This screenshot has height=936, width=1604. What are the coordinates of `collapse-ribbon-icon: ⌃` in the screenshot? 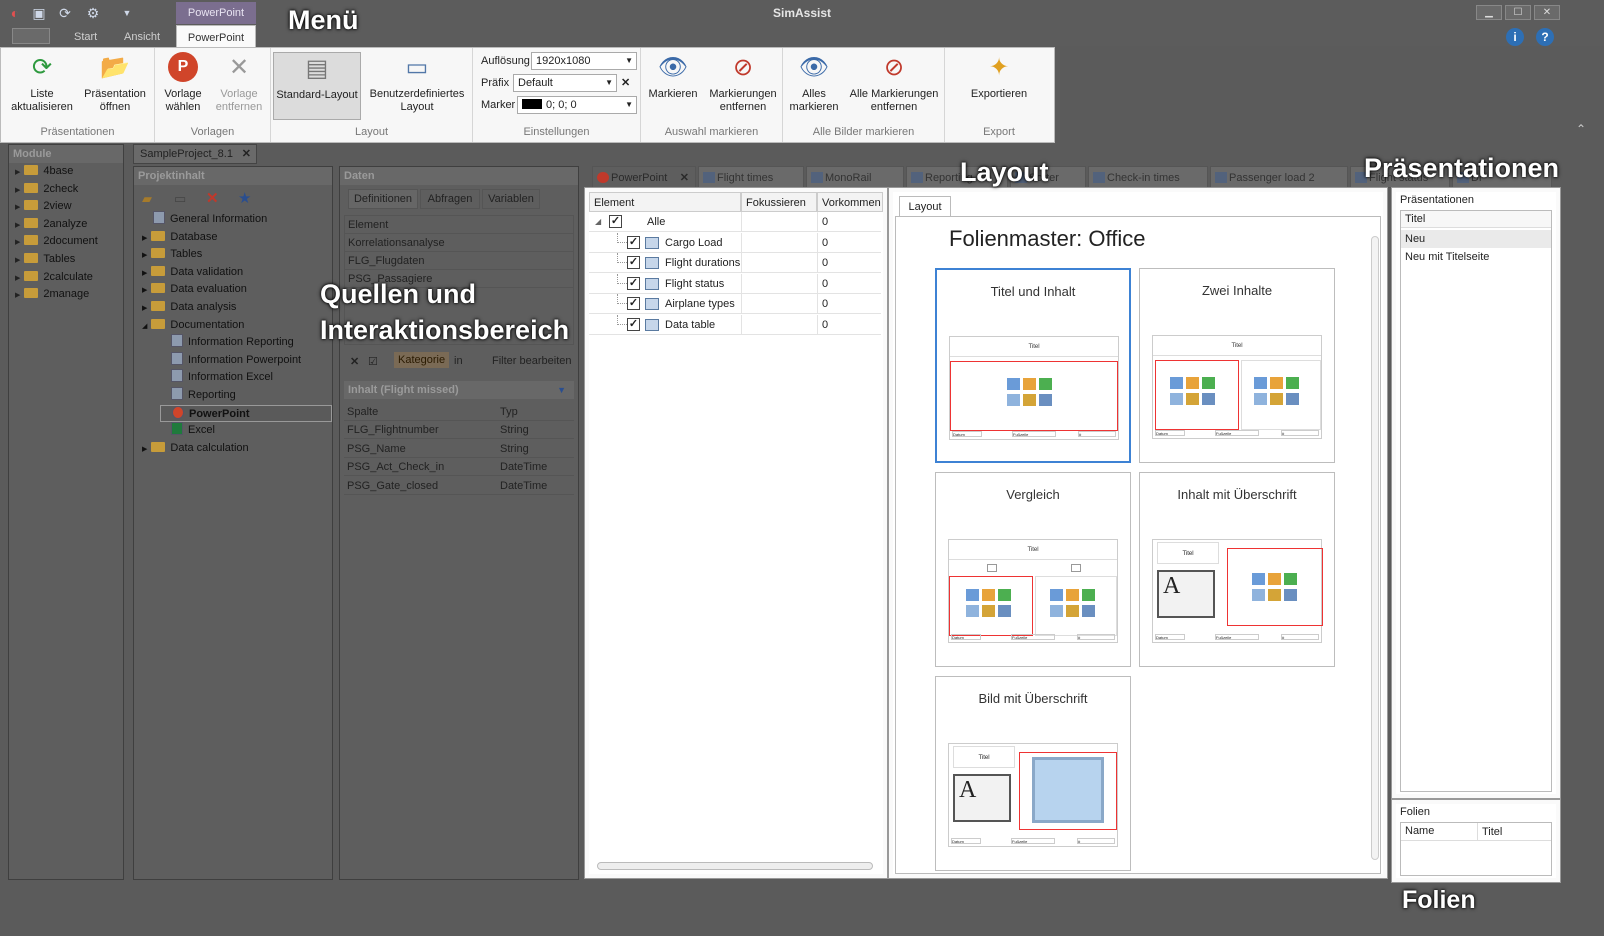 It's located at (1581, 129).